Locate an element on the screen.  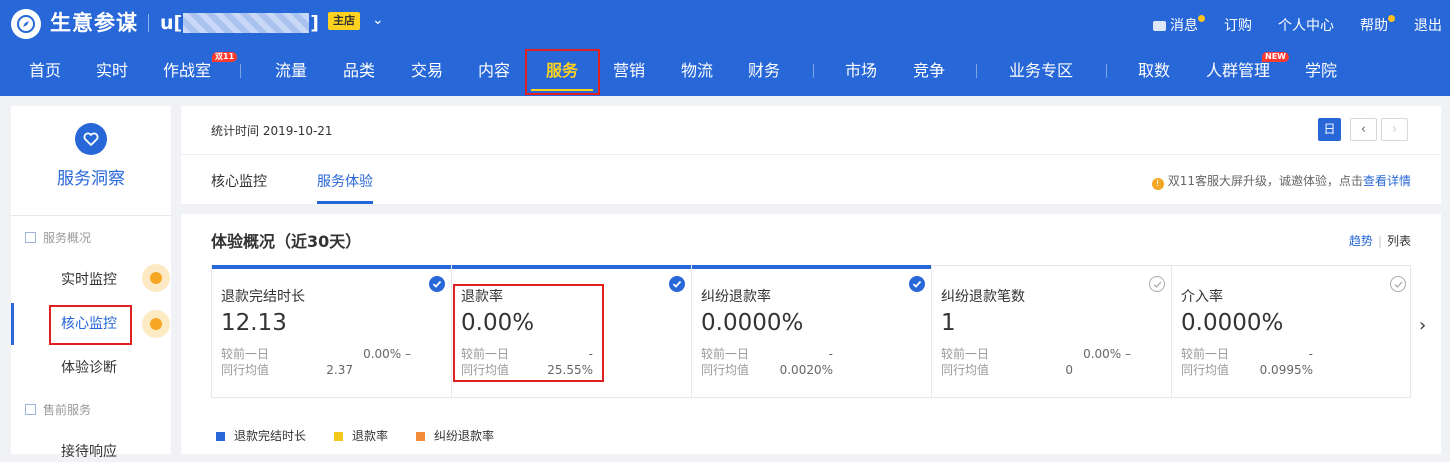
nav-business-zone: 业务专区 is located at coordinates (1041, 71).